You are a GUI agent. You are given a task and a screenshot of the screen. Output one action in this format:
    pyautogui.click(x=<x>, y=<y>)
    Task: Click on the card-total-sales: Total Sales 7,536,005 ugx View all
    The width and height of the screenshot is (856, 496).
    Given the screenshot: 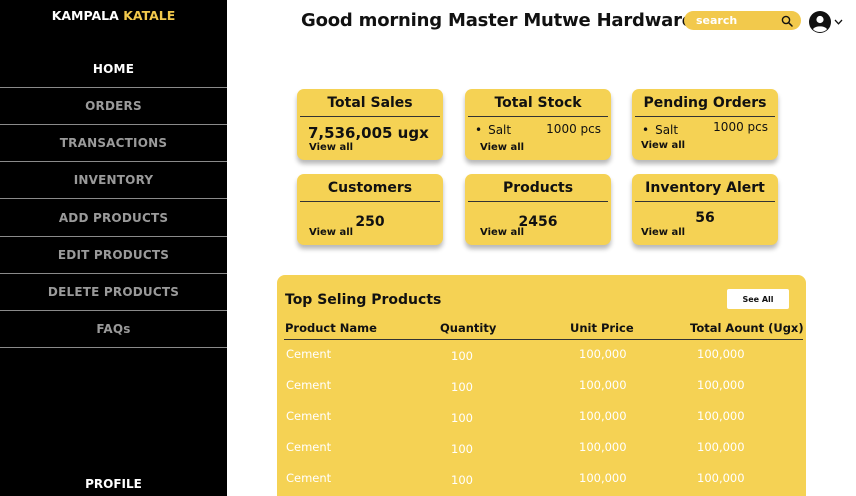 What is the action you would take?
    pyautogui.click(x=370, y=124)
    